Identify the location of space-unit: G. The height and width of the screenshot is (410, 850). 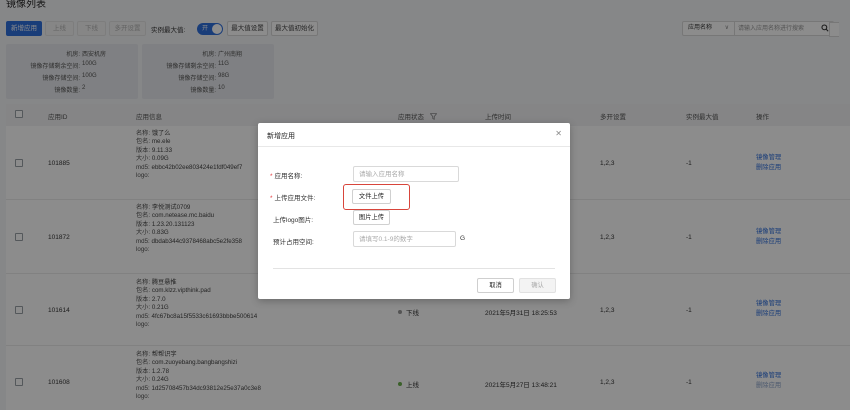
(463, 238).